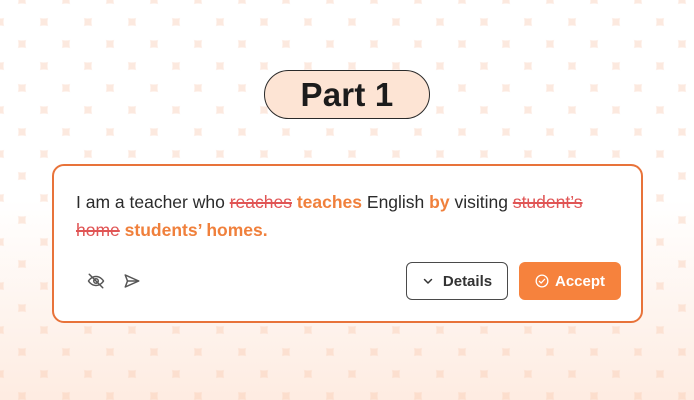 Image resolution: width=694 pixels, height=400 pixels. Describe the element at coordinates (580, 281) in the screenshot. I see `accept-label: Accept` at that location.